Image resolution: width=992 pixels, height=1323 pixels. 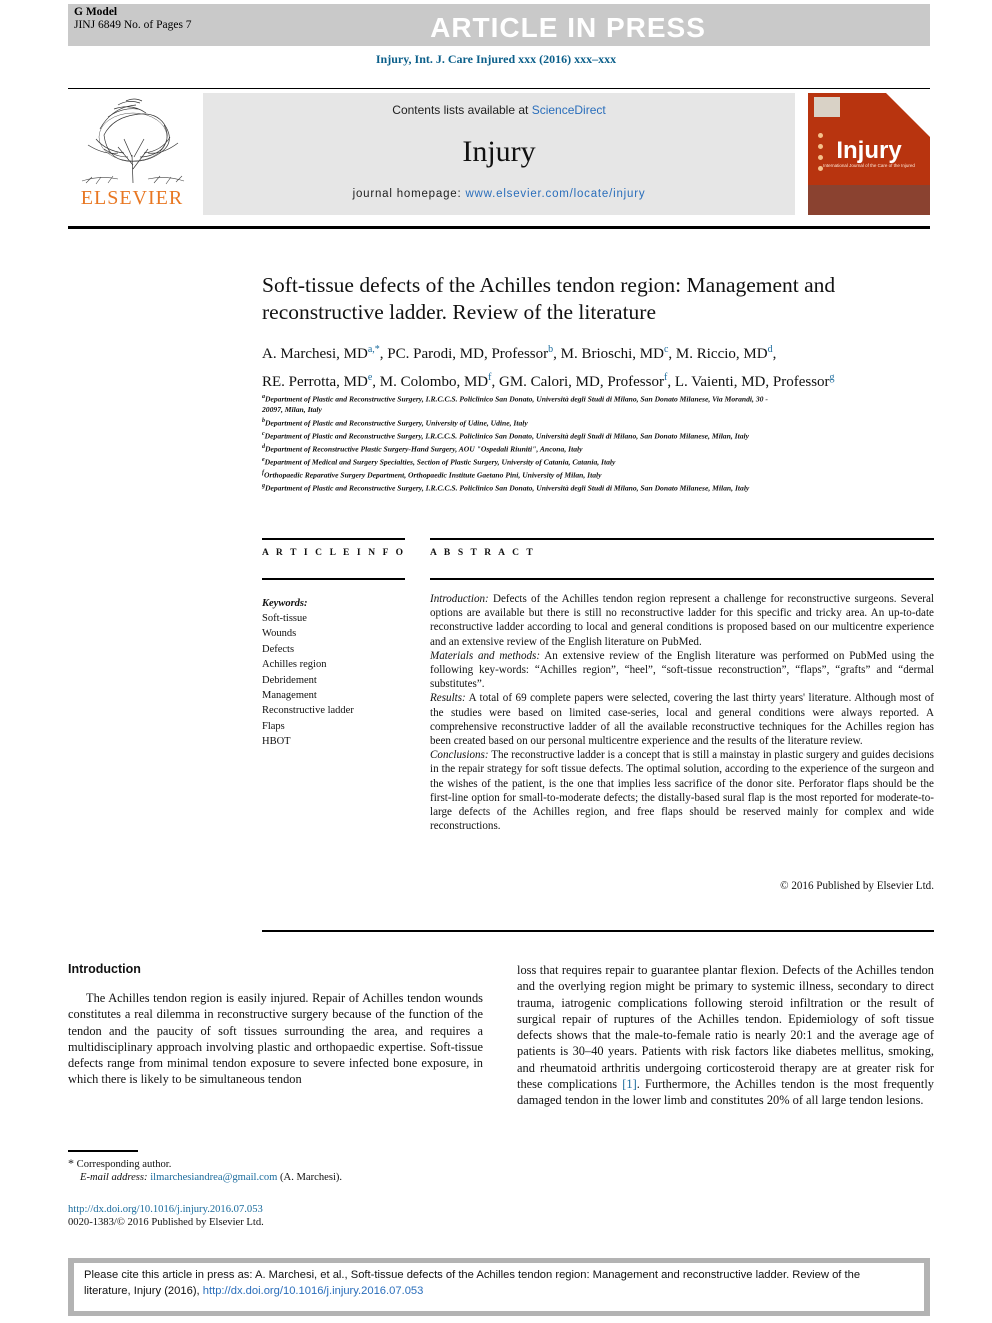 What do you see at coordinates (869, 150) in the screenshot?
I see `cover-journal-title: Injury` at bounding box center [869, 150].